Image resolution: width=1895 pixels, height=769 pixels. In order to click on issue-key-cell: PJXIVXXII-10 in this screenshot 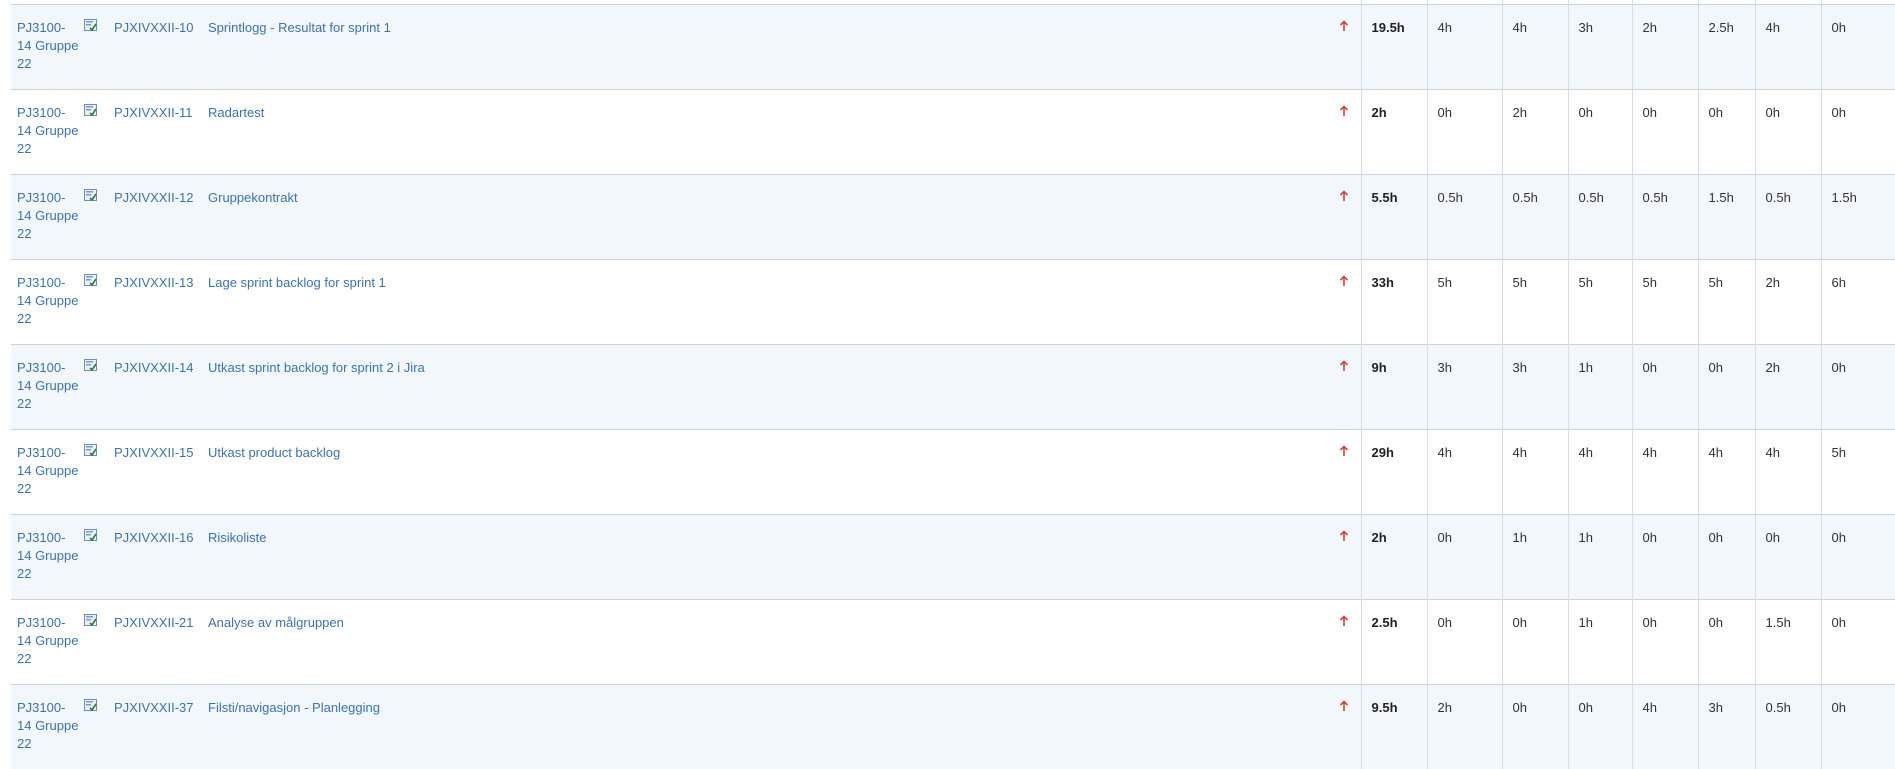, I will do `click(155, 47)`.